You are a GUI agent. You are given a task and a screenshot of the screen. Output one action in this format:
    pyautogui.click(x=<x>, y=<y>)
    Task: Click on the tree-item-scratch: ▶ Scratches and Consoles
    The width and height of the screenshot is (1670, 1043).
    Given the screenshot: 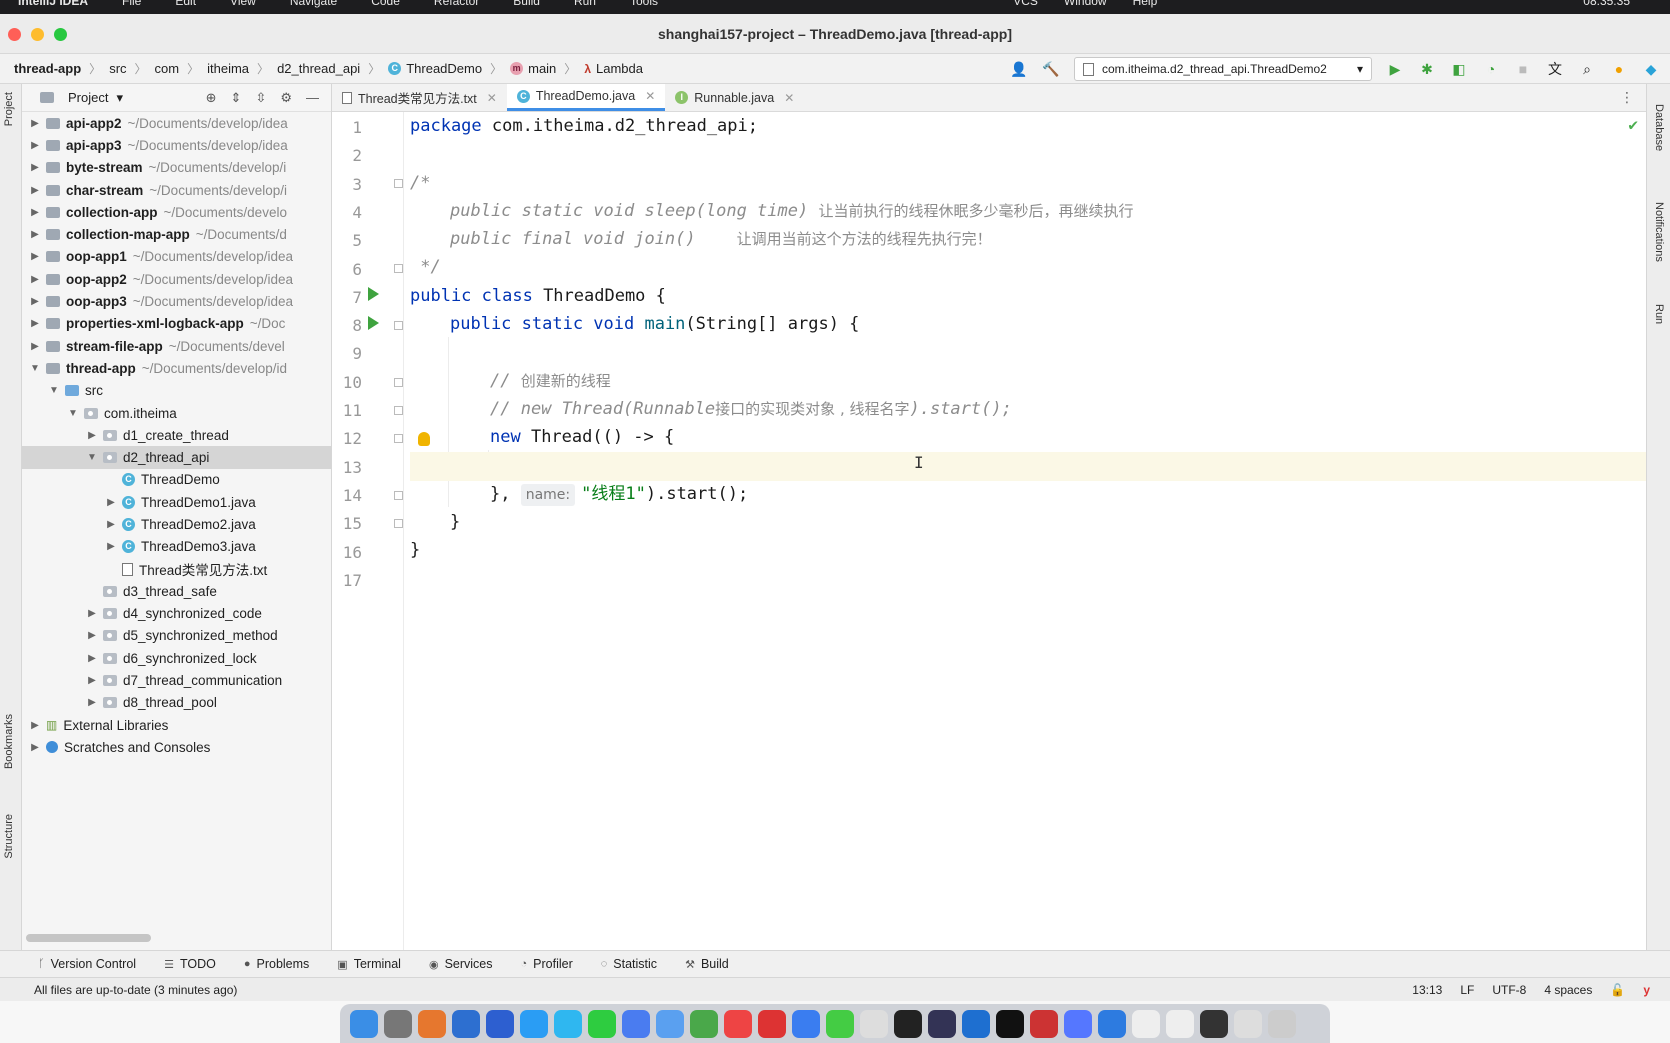 What is the action you would take?
    pyautogui.click(x=176, y=747)
    